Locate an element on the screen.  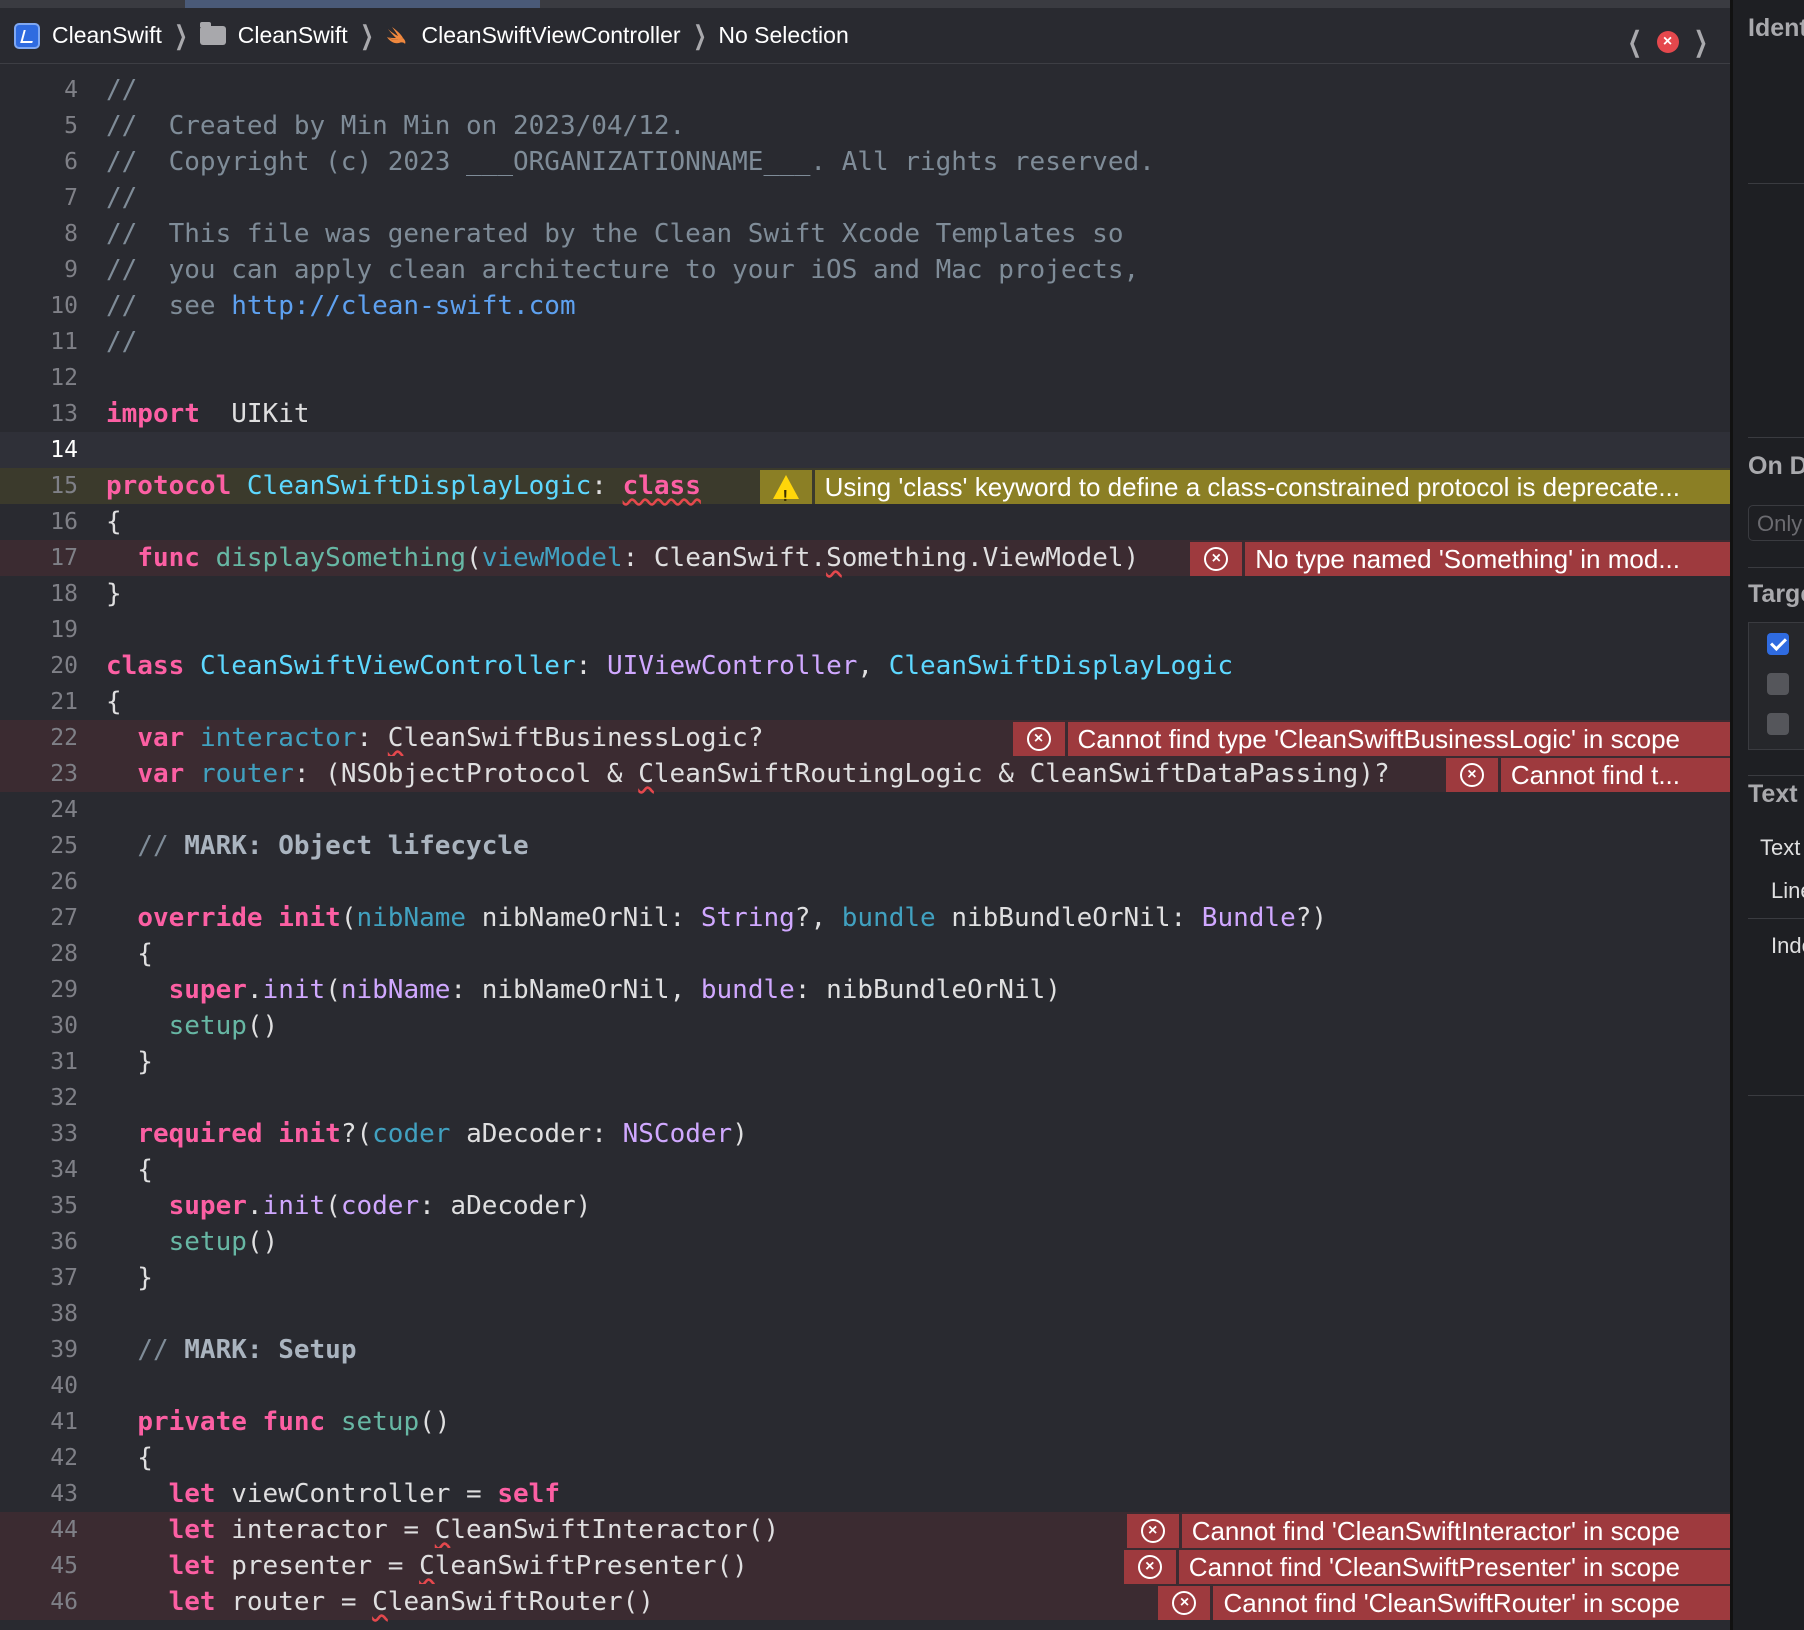
code-line: 10 // see http://clean-swift.com is located at coordinates (865, 306).